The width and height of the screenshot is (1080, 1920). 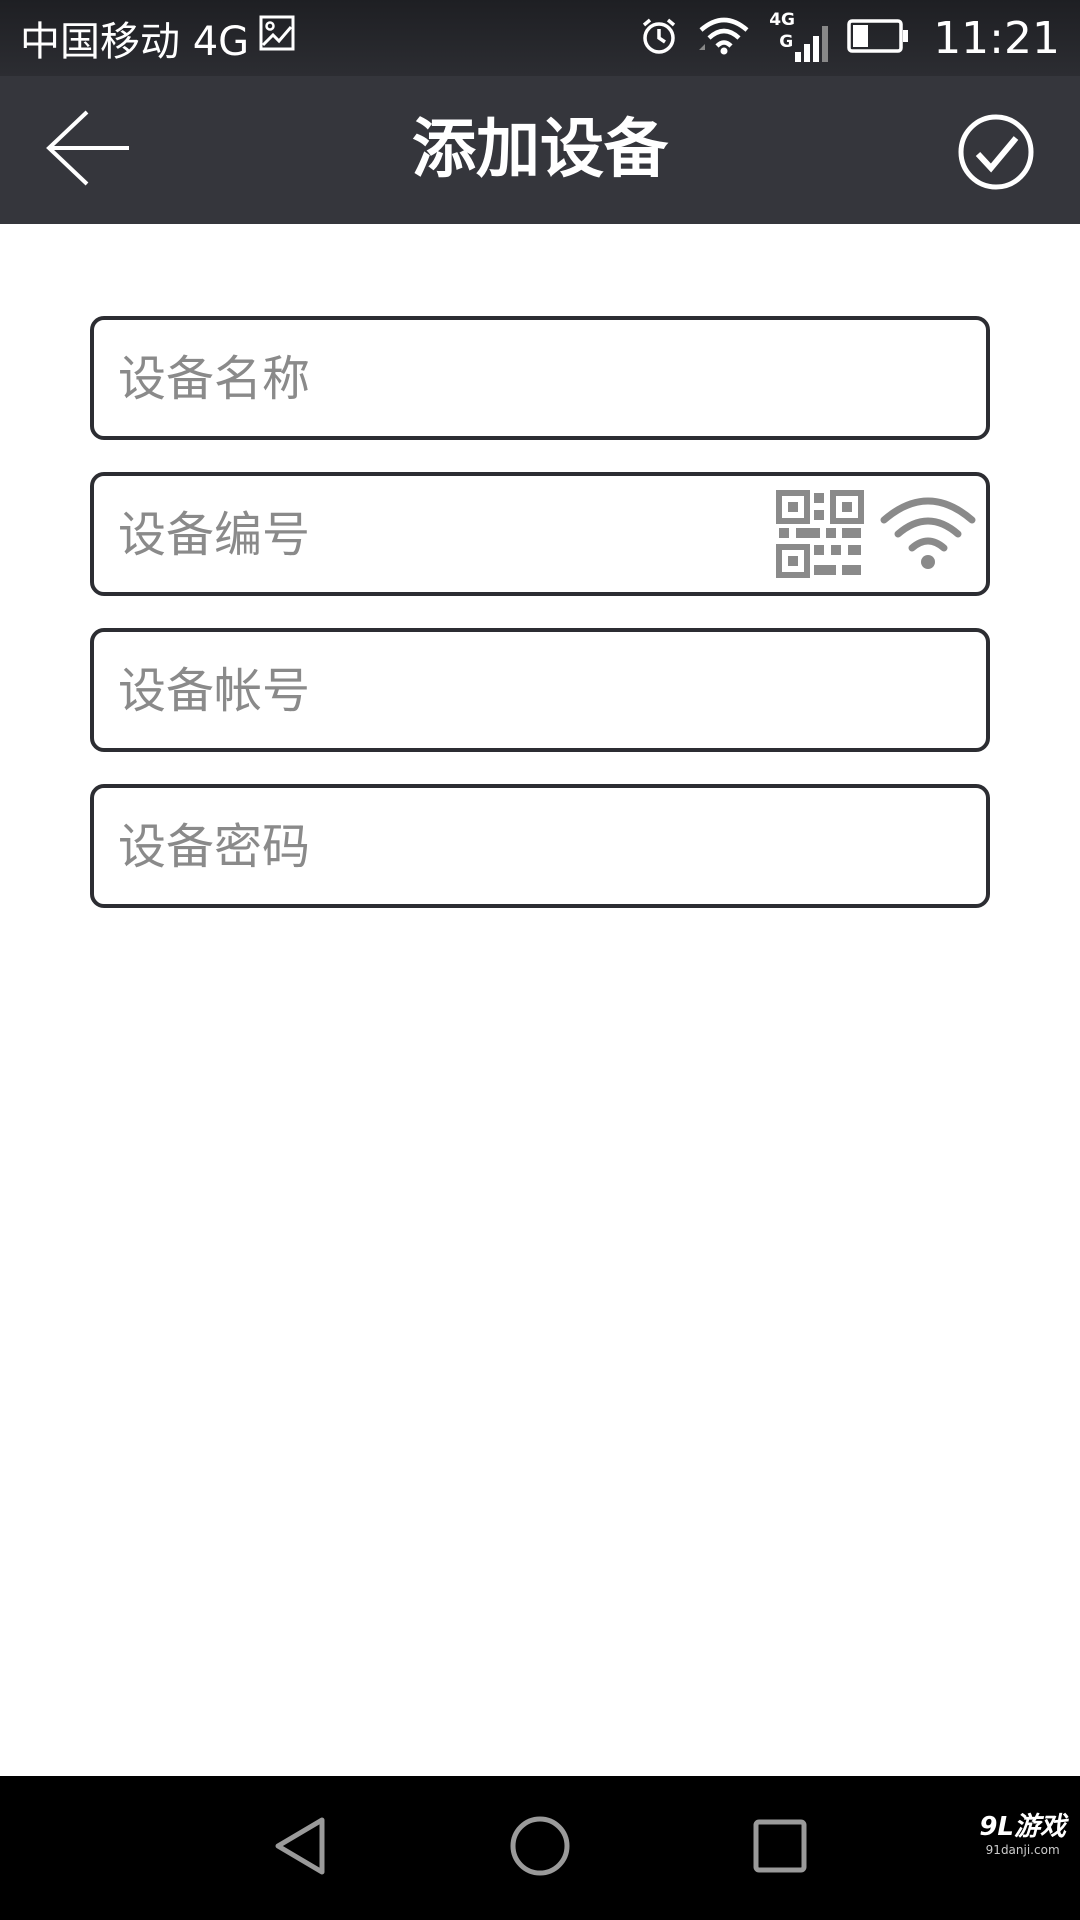 I want to click on watermark-url: 91danji.com, so click(x=1022, y=1850).